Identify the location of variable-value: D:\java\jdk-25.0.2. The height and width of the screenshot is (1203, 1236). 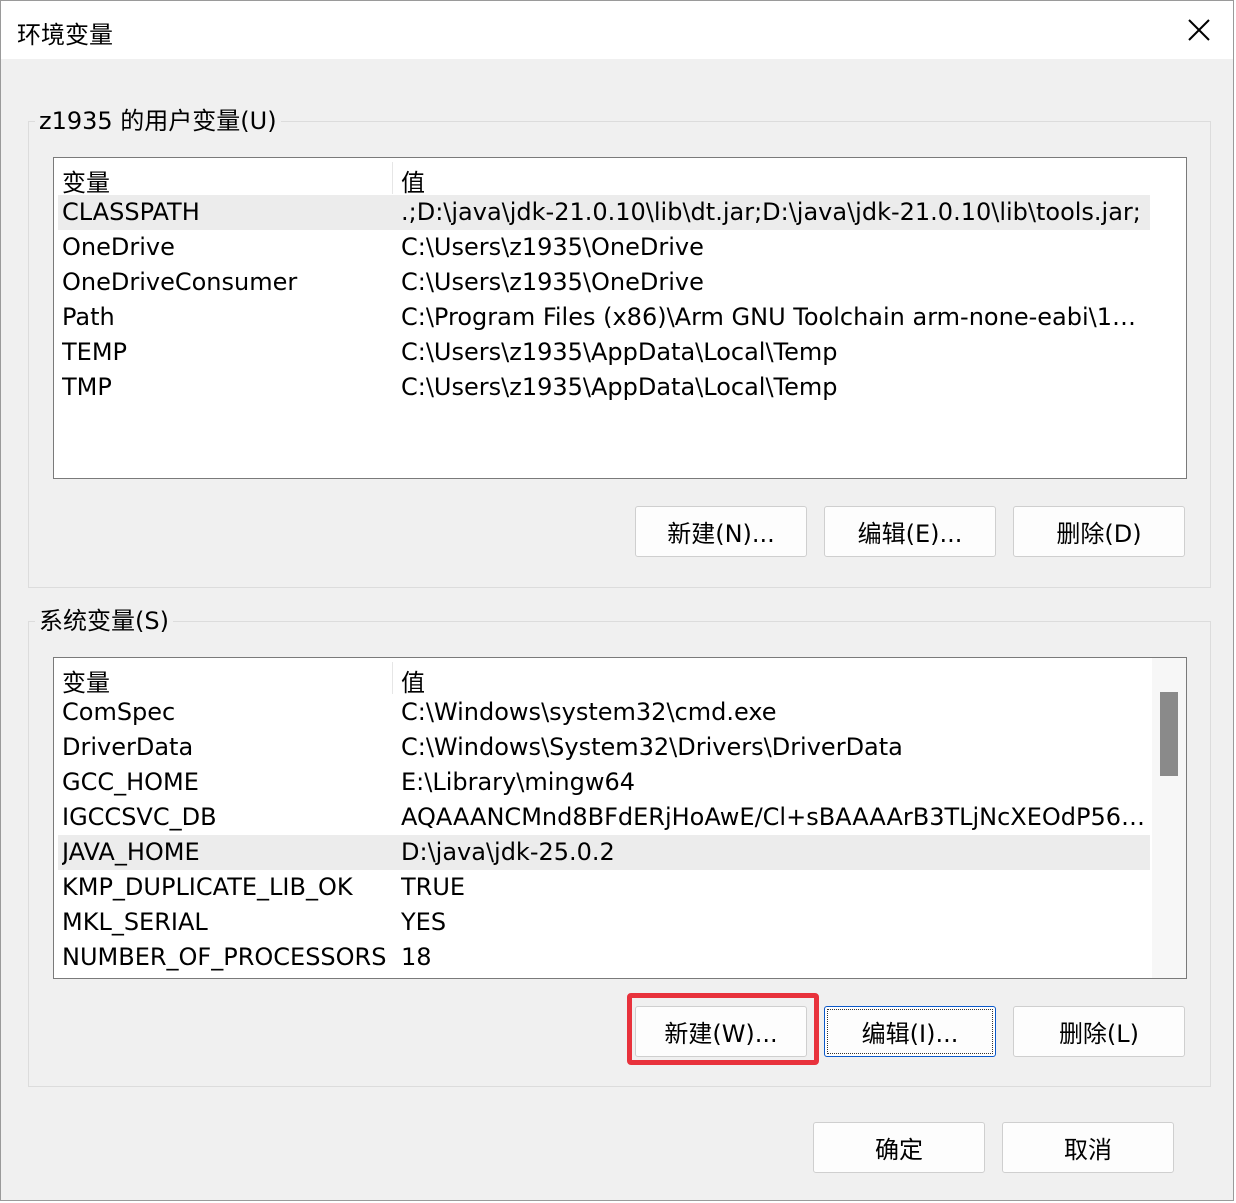
(508, 852).